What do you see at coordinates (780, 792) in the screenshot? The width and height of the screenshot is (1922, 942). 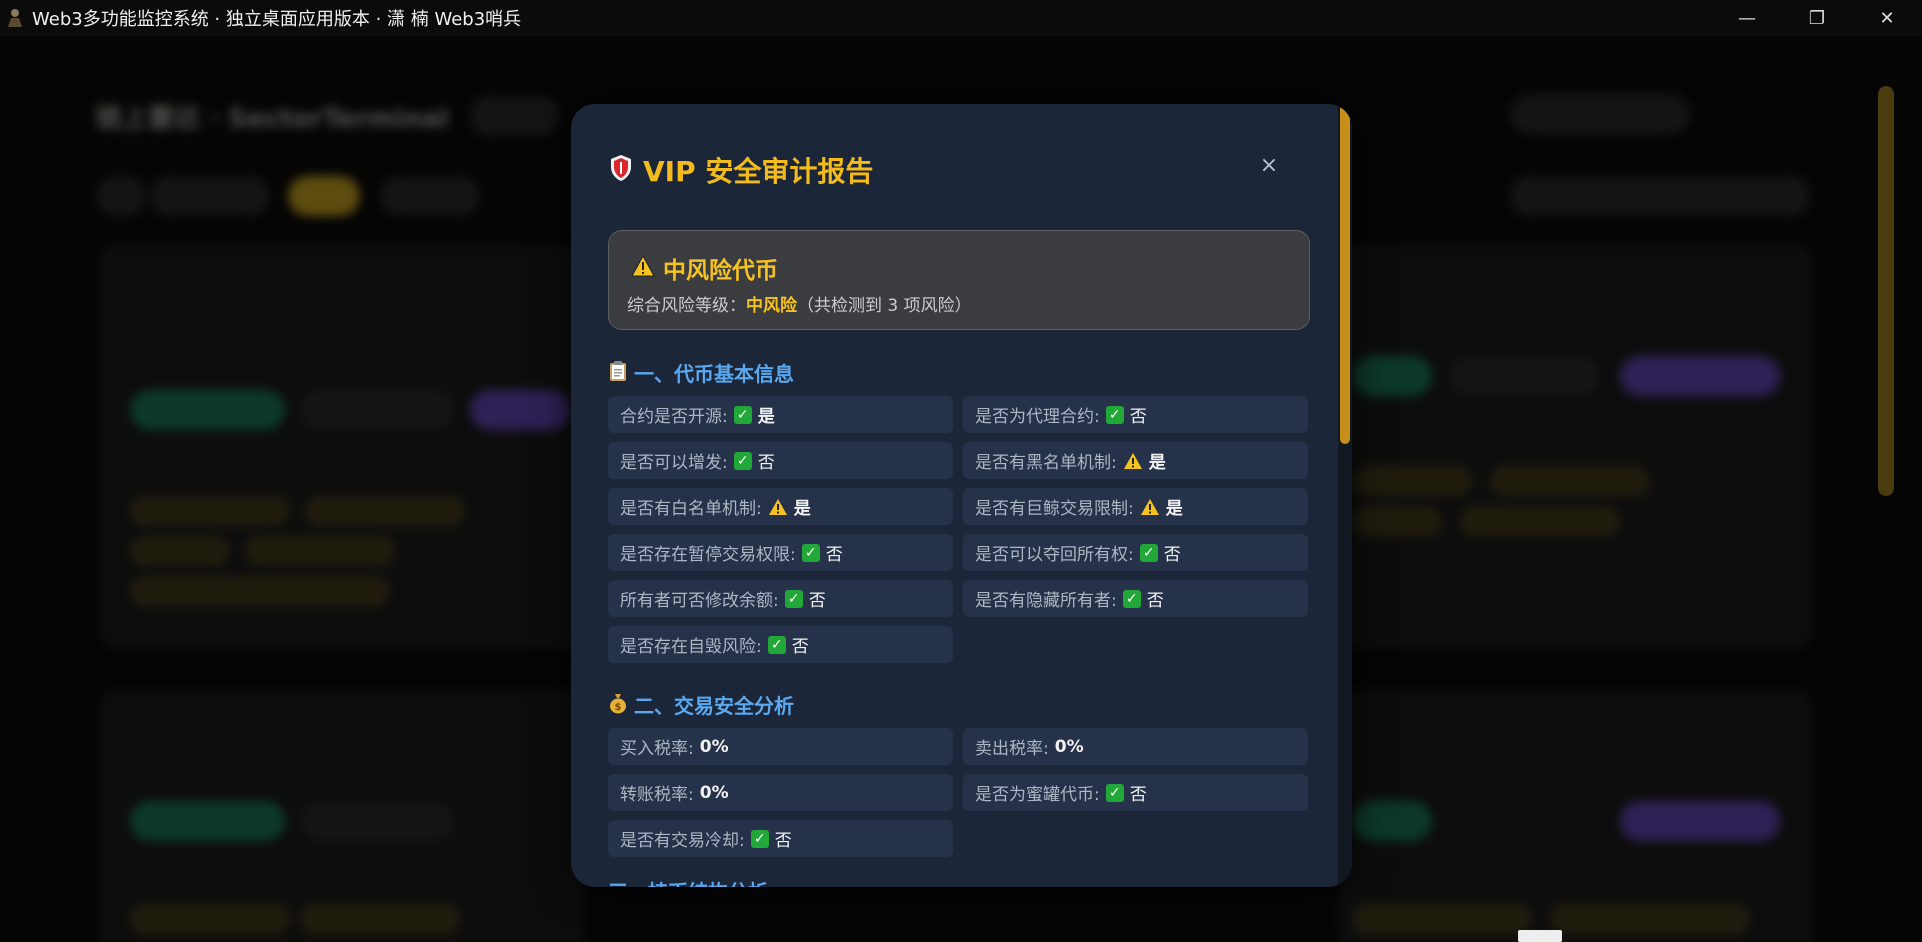 I see `trade-item: 转账税率: 0%` at bounding box center [780, 792].